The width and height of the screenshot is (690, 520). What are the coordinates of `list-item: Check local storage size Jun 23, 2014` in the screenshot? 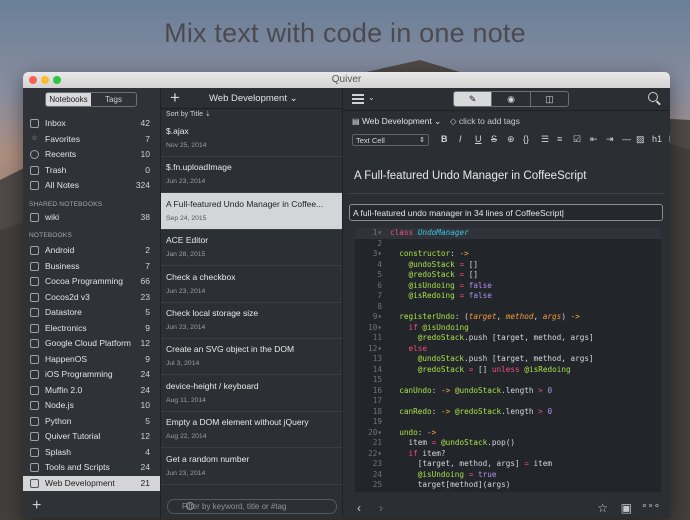 It's located at (251, 320).